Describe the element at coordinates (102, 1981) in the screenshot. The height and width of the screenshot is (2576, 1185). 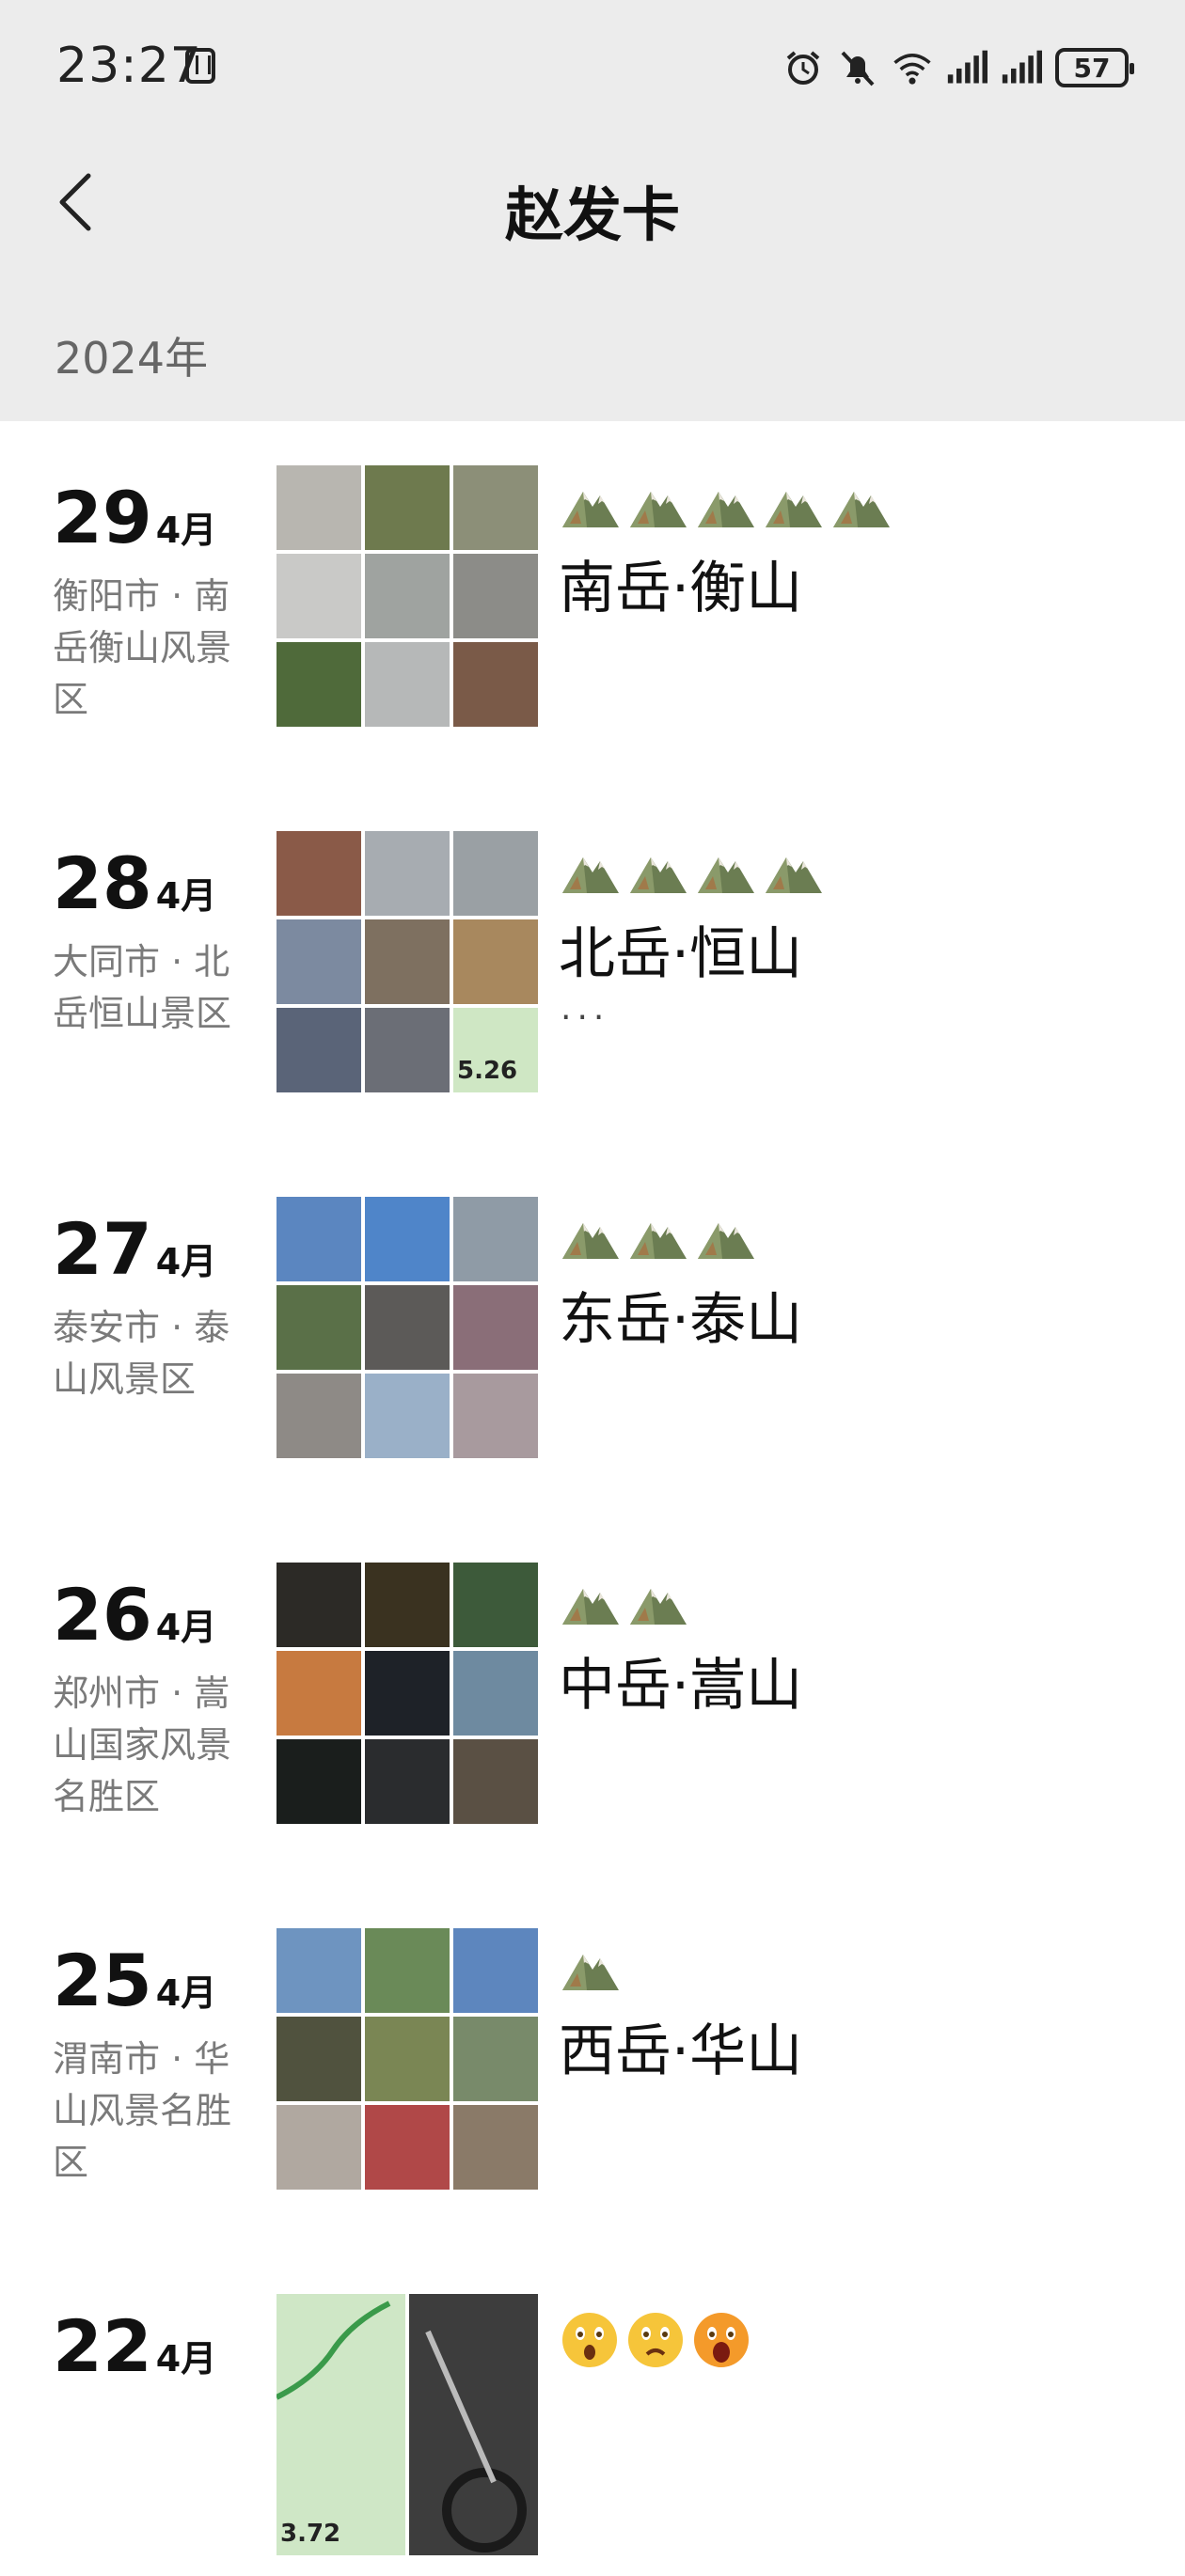
I see `entry-day: 25` at that location.